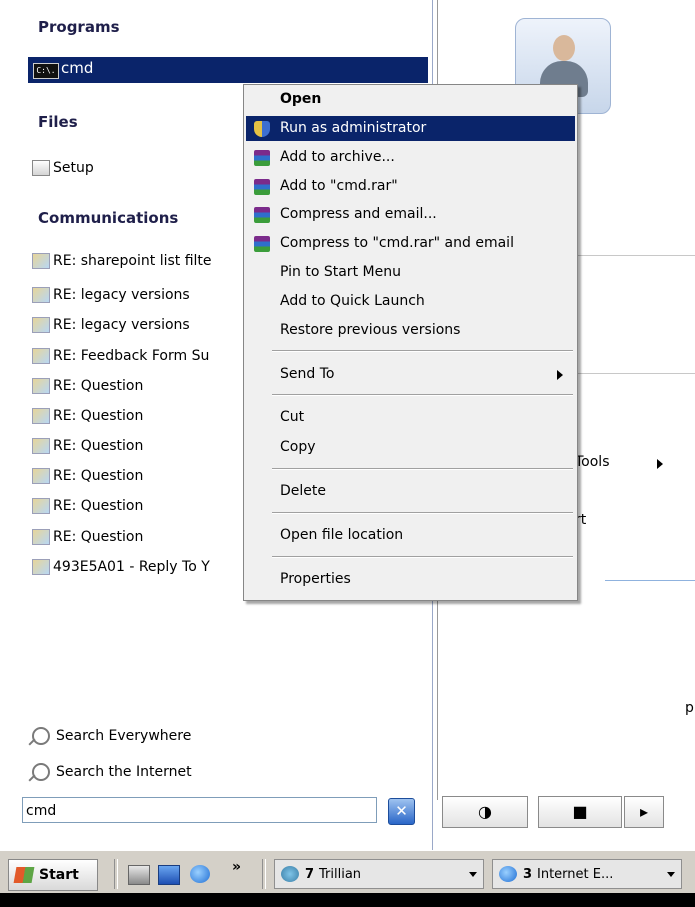 The width and height of the screenshot is (695, 907). What do you see at coordinates (53, 875) in the screenshot?
I see `start-button: Start` at bounding box center [53, 875].